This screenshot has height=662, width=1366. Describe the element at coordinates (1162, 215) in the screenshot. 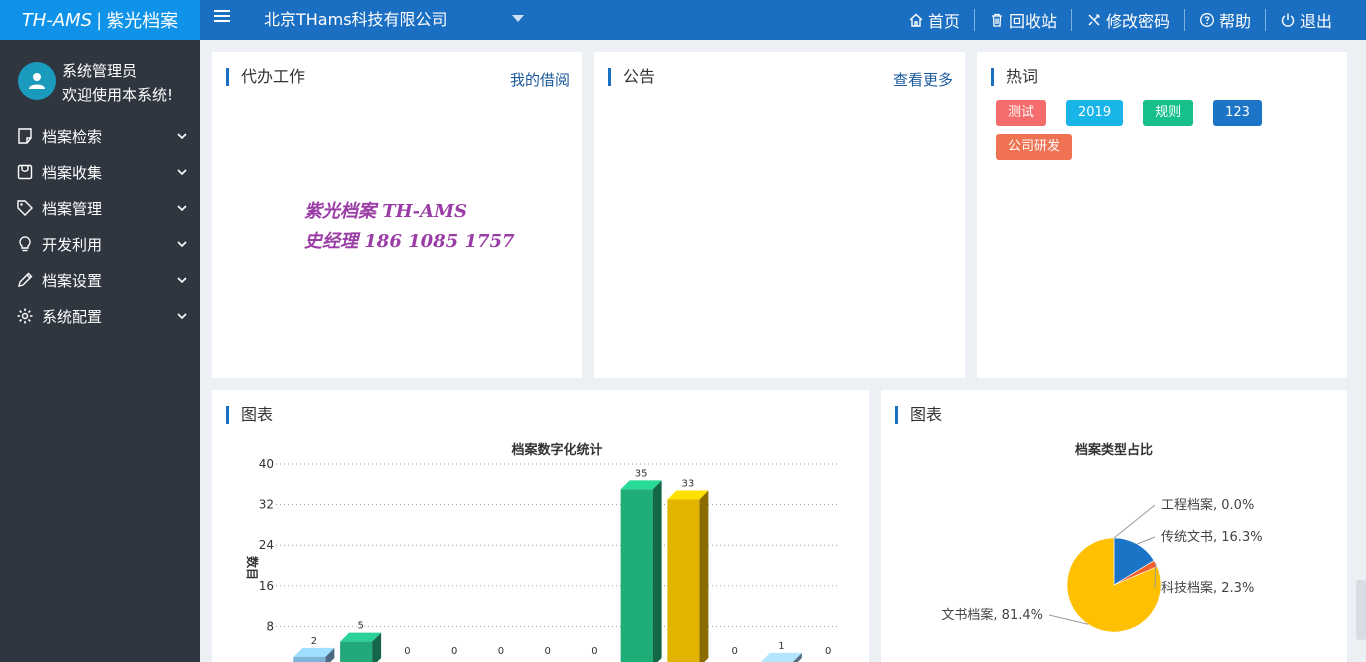

I see `hotwords-panel: 热词 测试 2019 规则 123 公司研发` at that location.